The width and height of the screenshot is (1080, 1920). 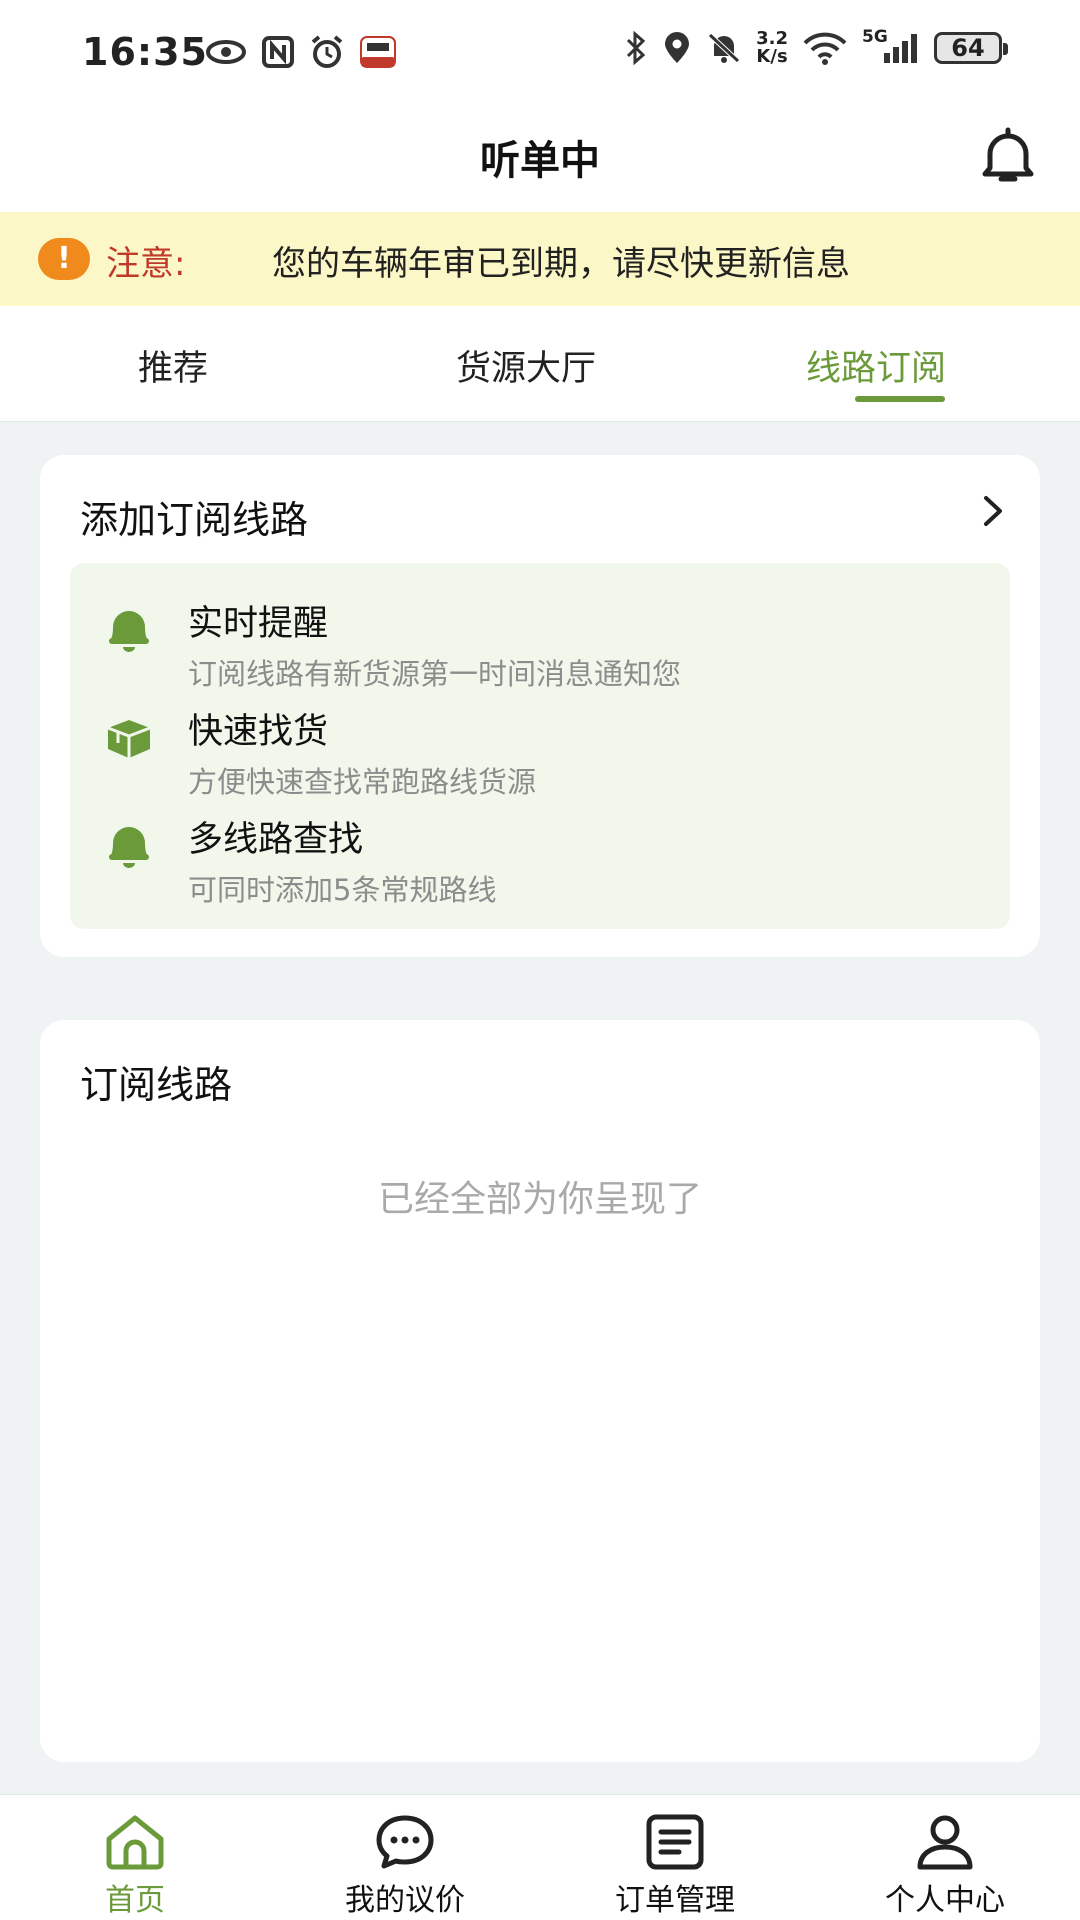 I want to click on nav-home: 首页, so click(x=135, y=1857).